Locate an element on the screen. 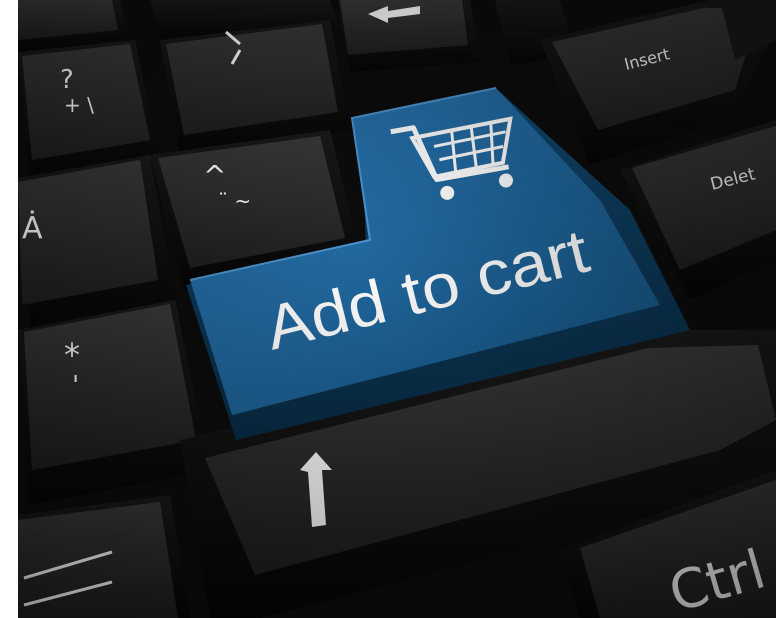 The image size is (776, 618). key-asterisk: * ' is located at coordinates (114, 402).